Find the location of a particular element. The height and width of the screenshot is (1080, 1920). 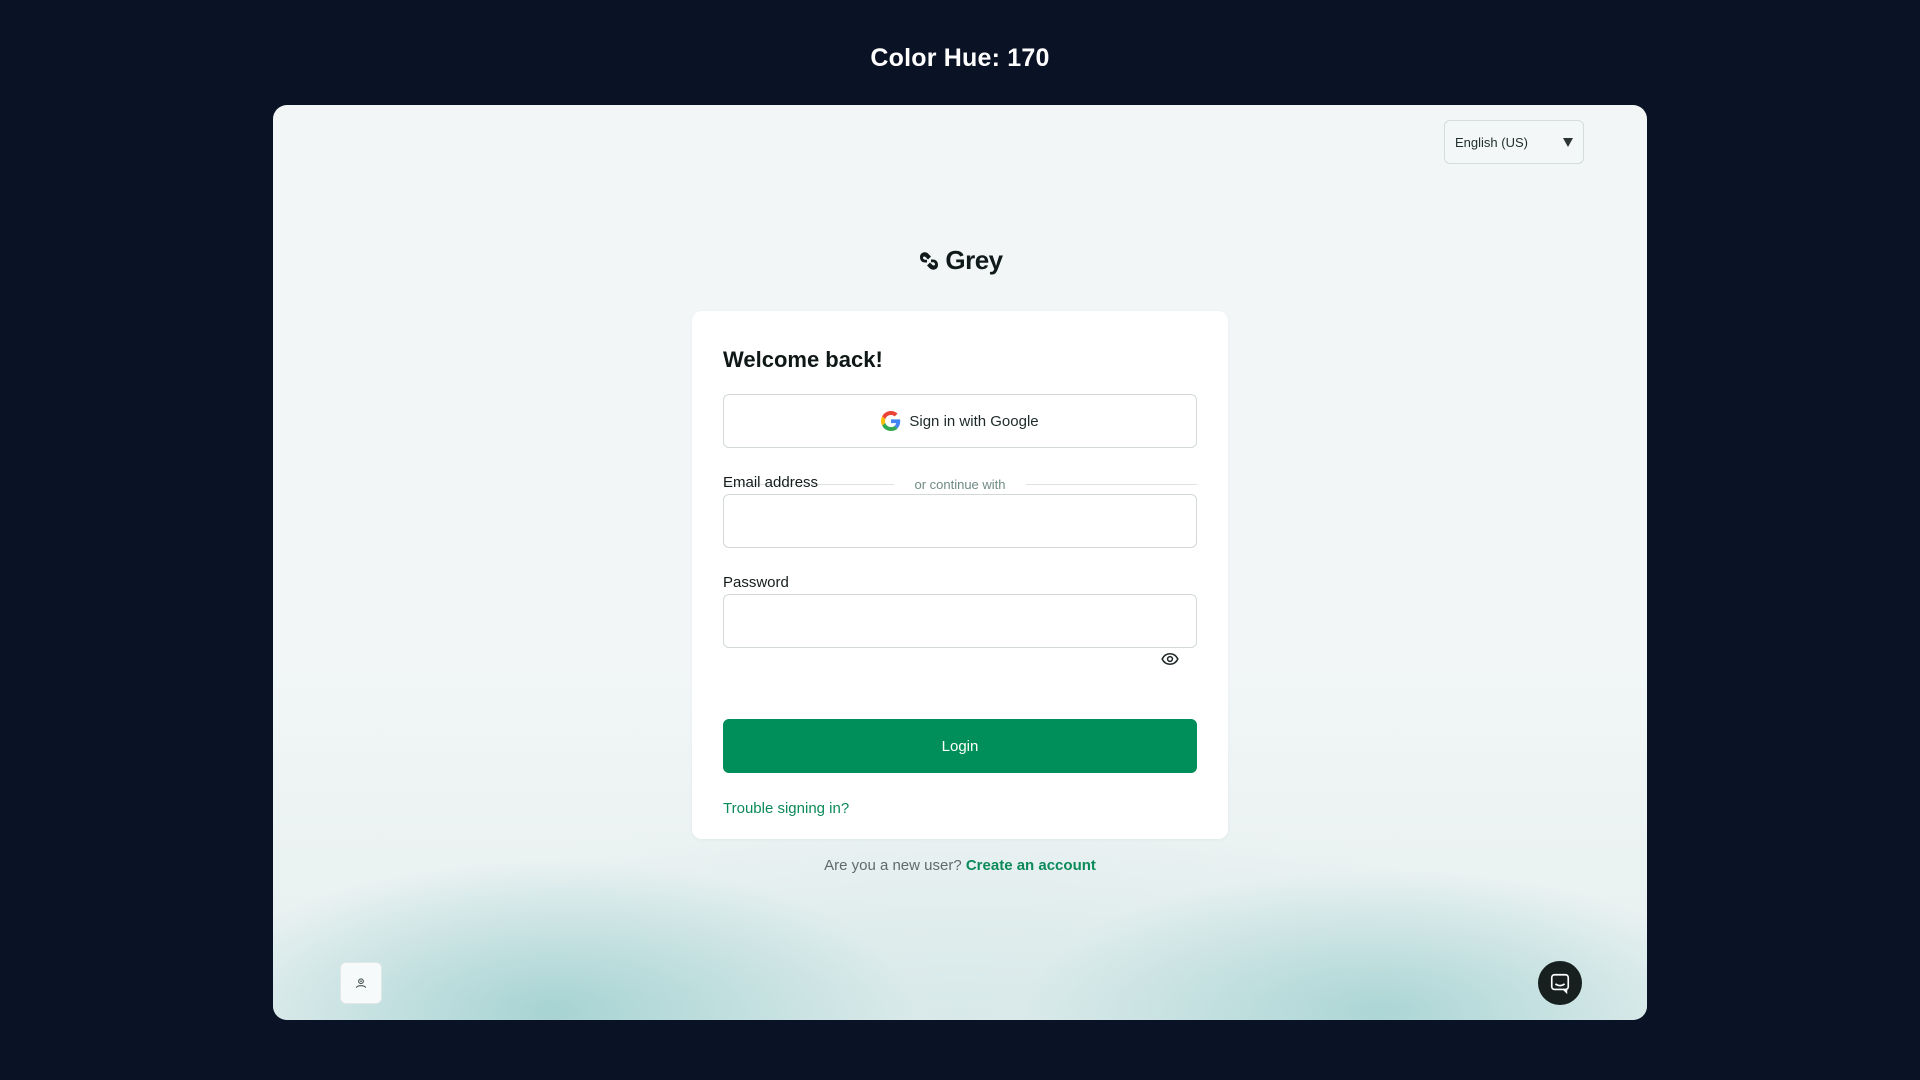

page-caption: Color Hue: 170 is located at coordinates (960, 58).